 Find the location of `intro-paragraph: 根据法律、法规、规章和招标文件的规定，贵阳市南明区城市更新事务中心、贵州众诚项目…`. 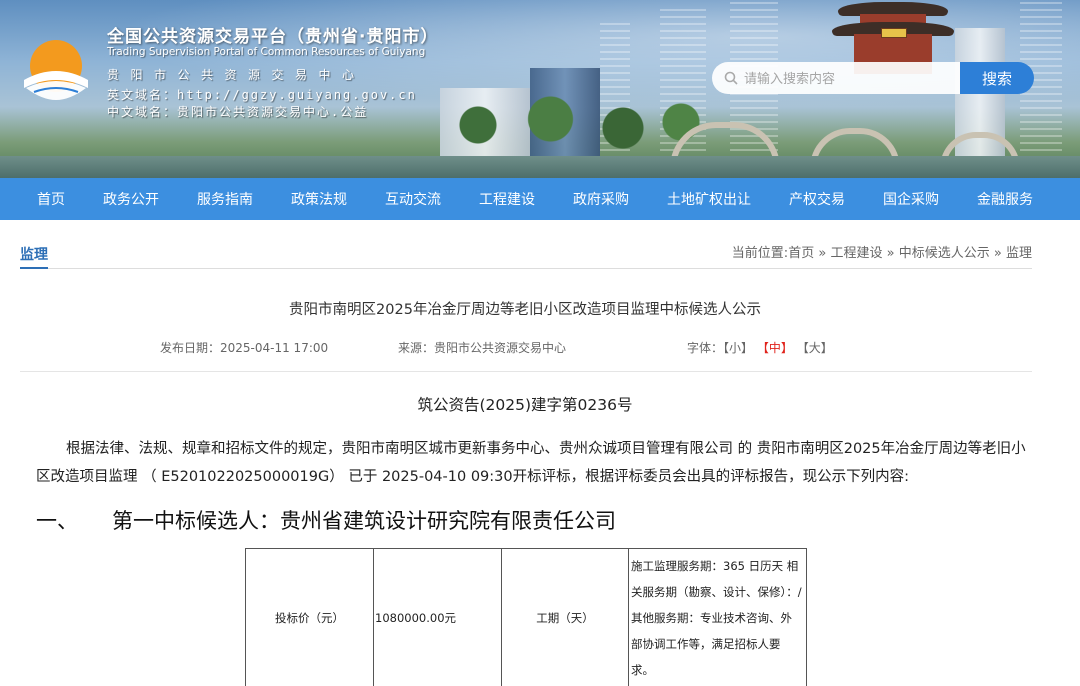

intro-paragraph: 根据法律、法规、规章和招标文件的规定，贵阳市南明区城市更新事务中心、贵州众诚项目… is located at coordinates (531, 463).